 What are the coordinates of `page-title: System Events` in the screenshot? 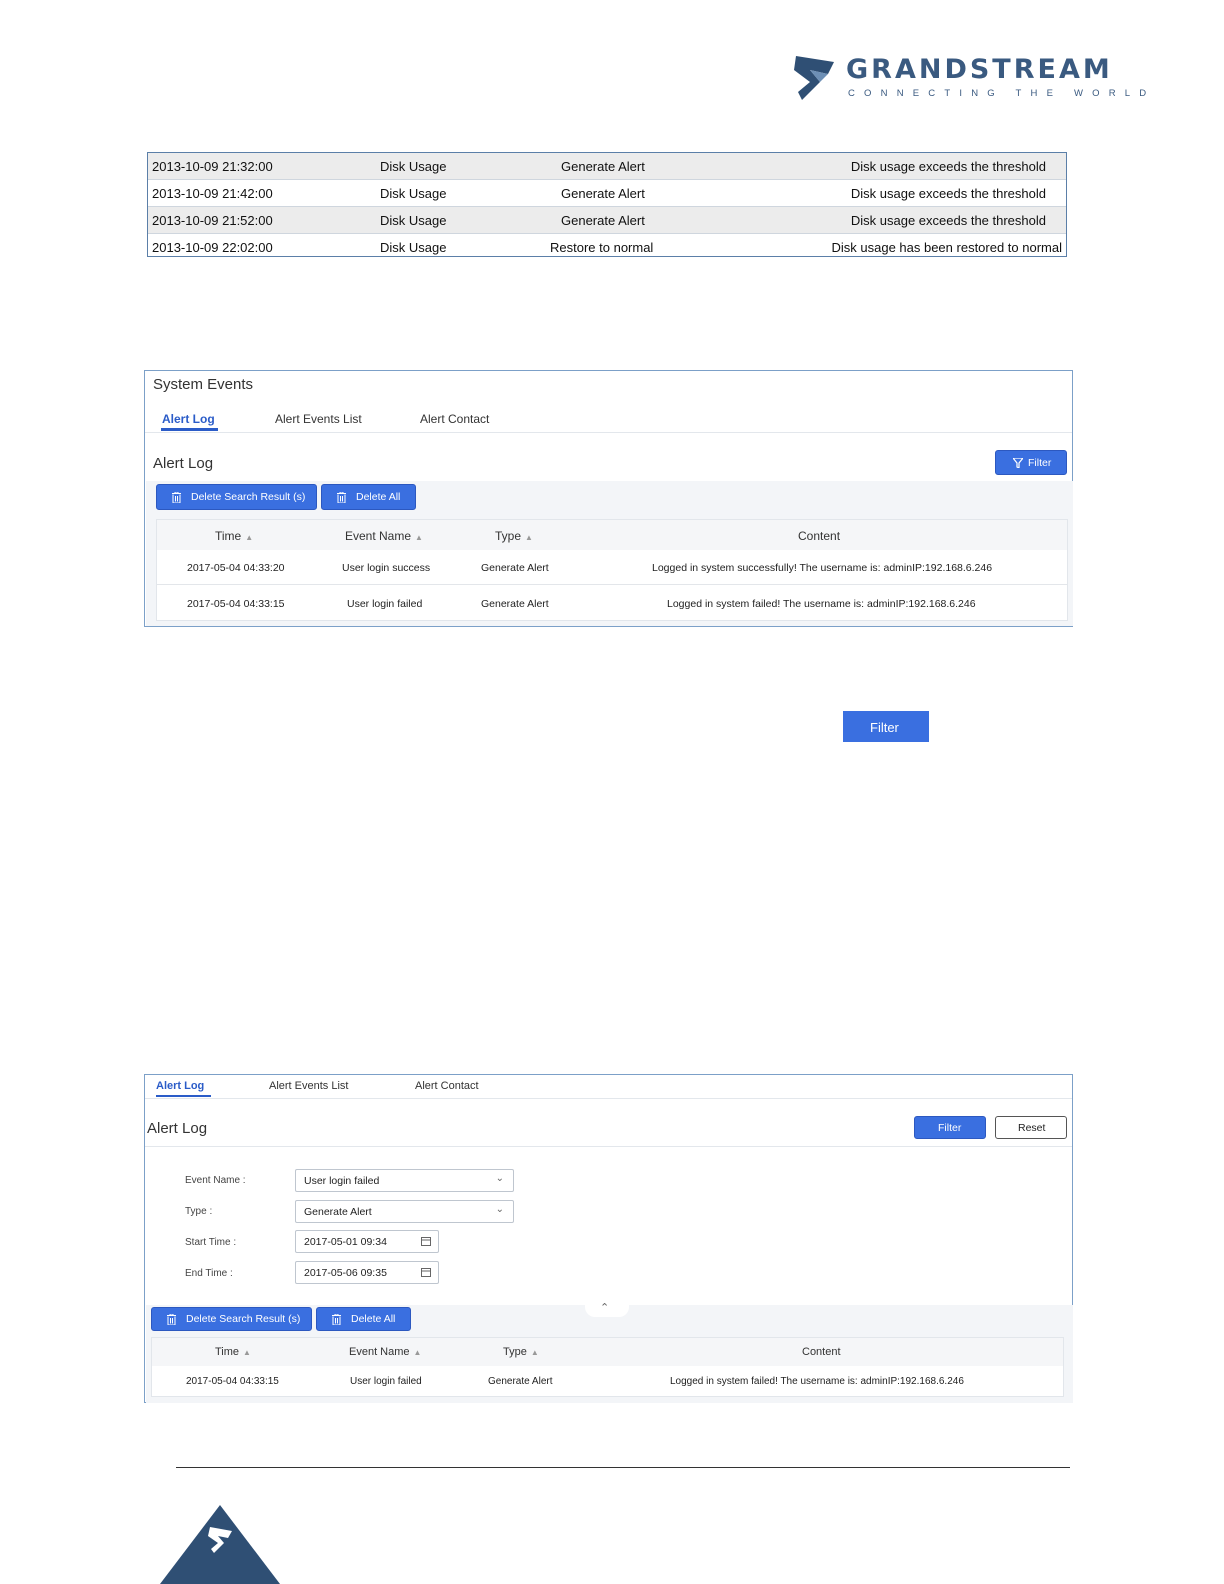 It's located at (203, 384).